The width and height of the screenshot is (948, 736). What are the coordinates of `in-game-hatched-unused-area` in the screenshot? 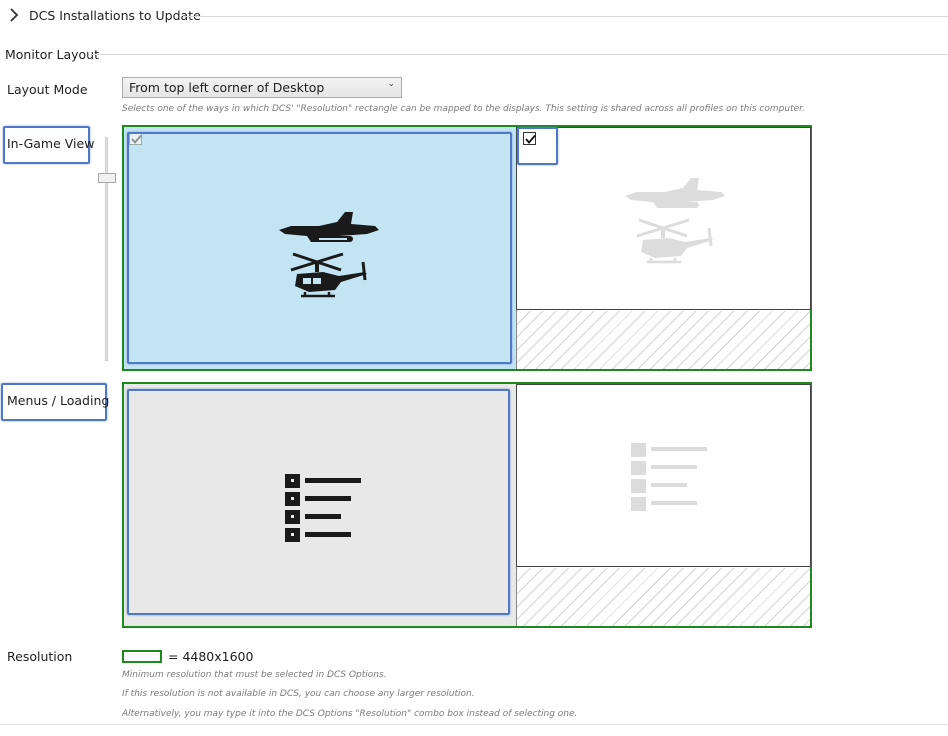 It's located at (663, 340).